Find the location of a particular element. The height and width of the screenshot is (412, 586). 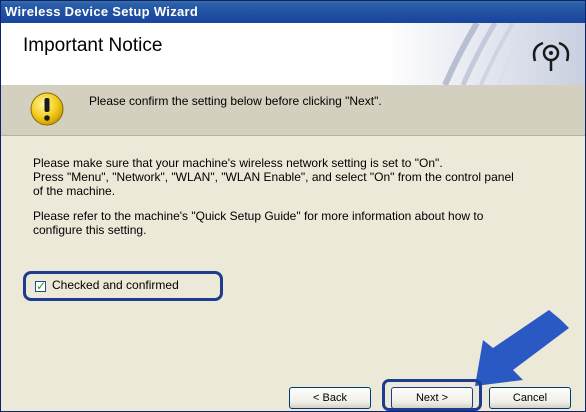

confirm-checkbox-label: Checked and confirmed is located at coordinates (115, 285).